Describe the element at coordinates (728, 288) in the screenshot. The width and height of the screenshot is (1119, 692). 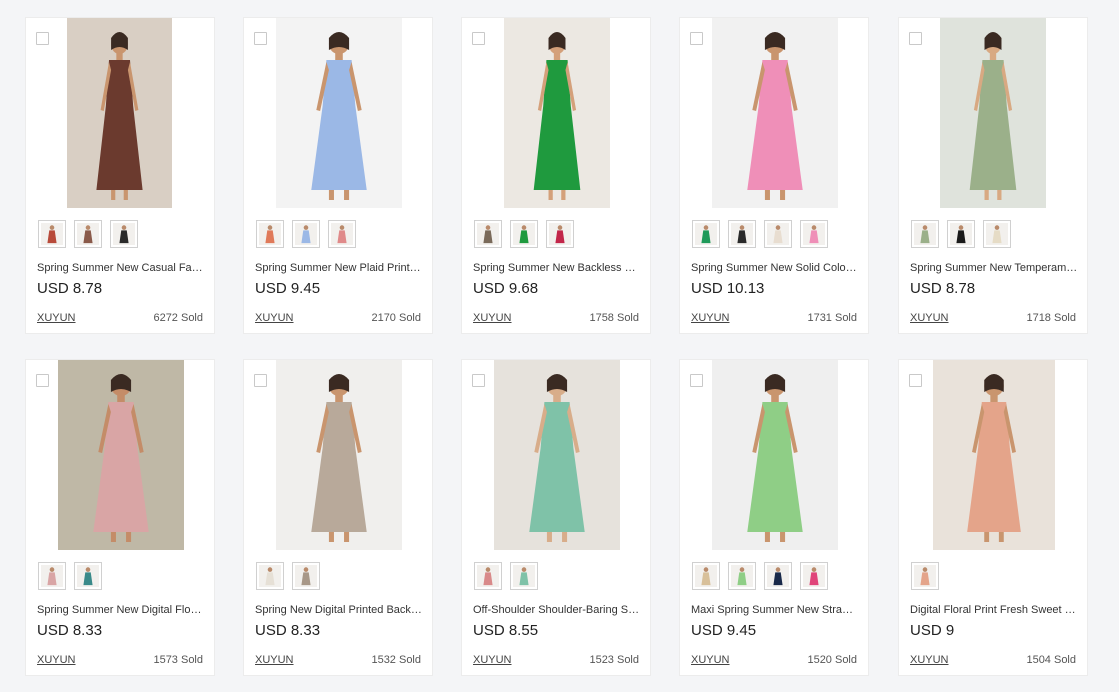
I see `product-price: USD 10.13` at that location.